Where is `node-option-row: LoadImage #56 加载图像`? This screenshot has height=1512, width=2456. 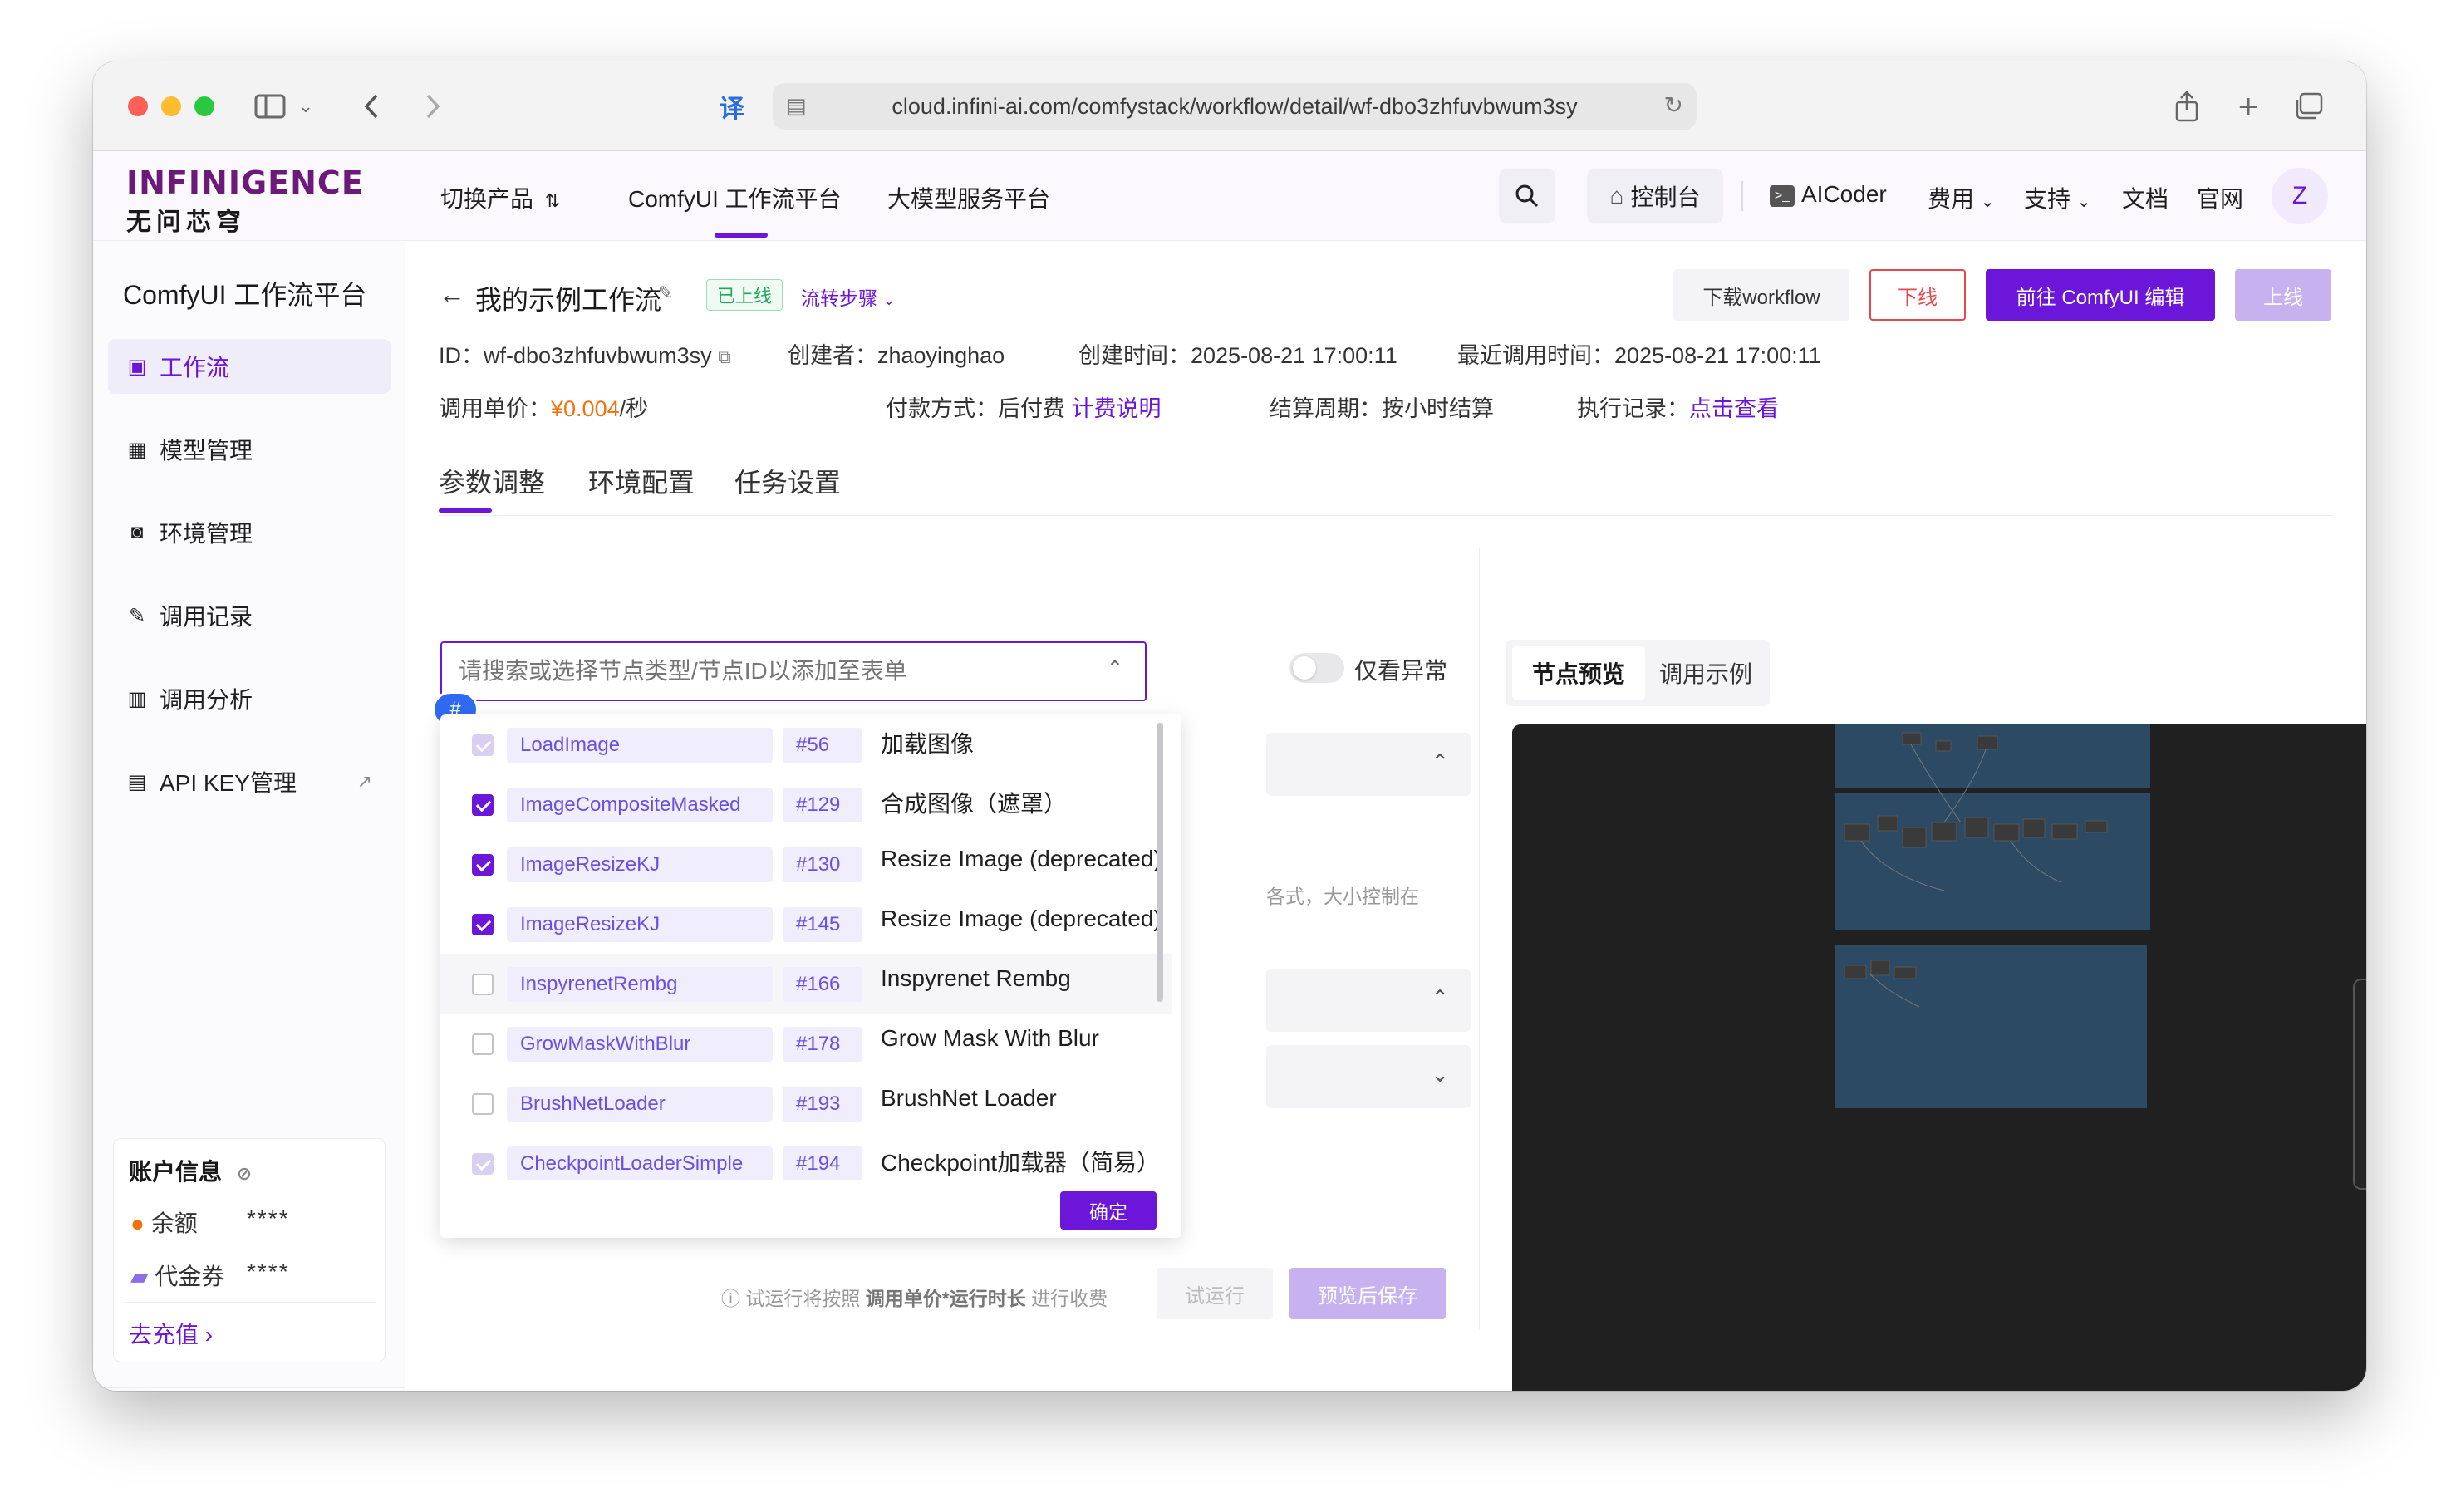
node-option-row: LoadImage #56 加载图像 is located at coordinates (806, 744).